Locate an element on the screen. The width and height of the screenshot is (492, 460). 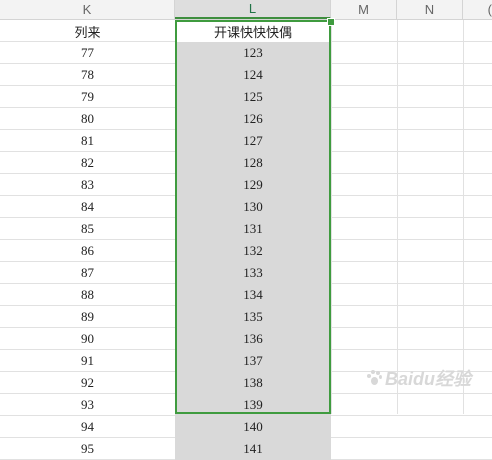
column-header-next: ( is located at coordinates (477, 9).